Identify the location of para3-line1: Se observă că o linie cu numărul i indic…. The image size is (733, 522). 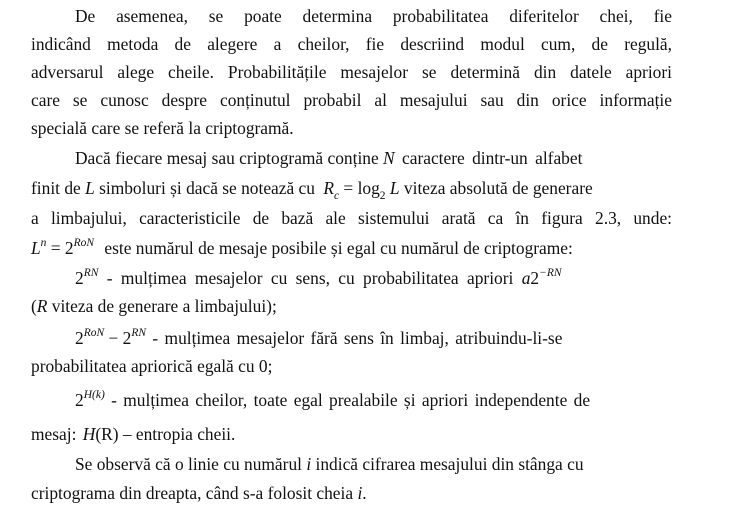
(329, 464).